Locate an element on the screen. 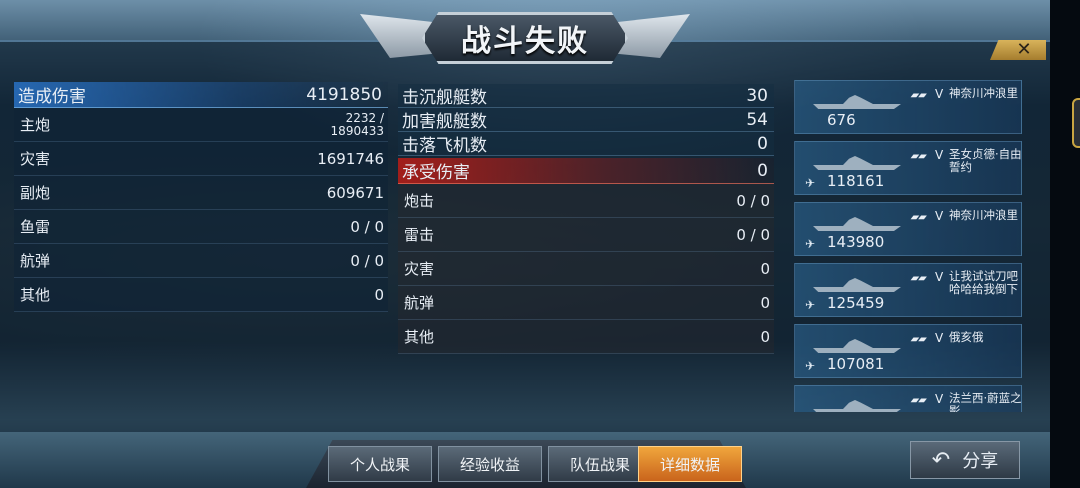  ships-sunk-row: 击沉舰艇数 30 is located at coordinates (586, 96).